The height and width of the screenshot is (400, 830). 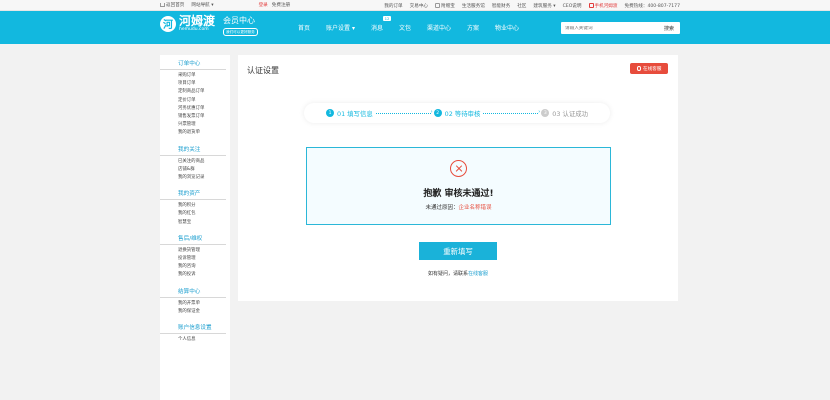 I want to click on sidebar-group-follows: 我的关注 已关注的商品 店铺&群 我的浏览记录, so click(x=195, y=163).